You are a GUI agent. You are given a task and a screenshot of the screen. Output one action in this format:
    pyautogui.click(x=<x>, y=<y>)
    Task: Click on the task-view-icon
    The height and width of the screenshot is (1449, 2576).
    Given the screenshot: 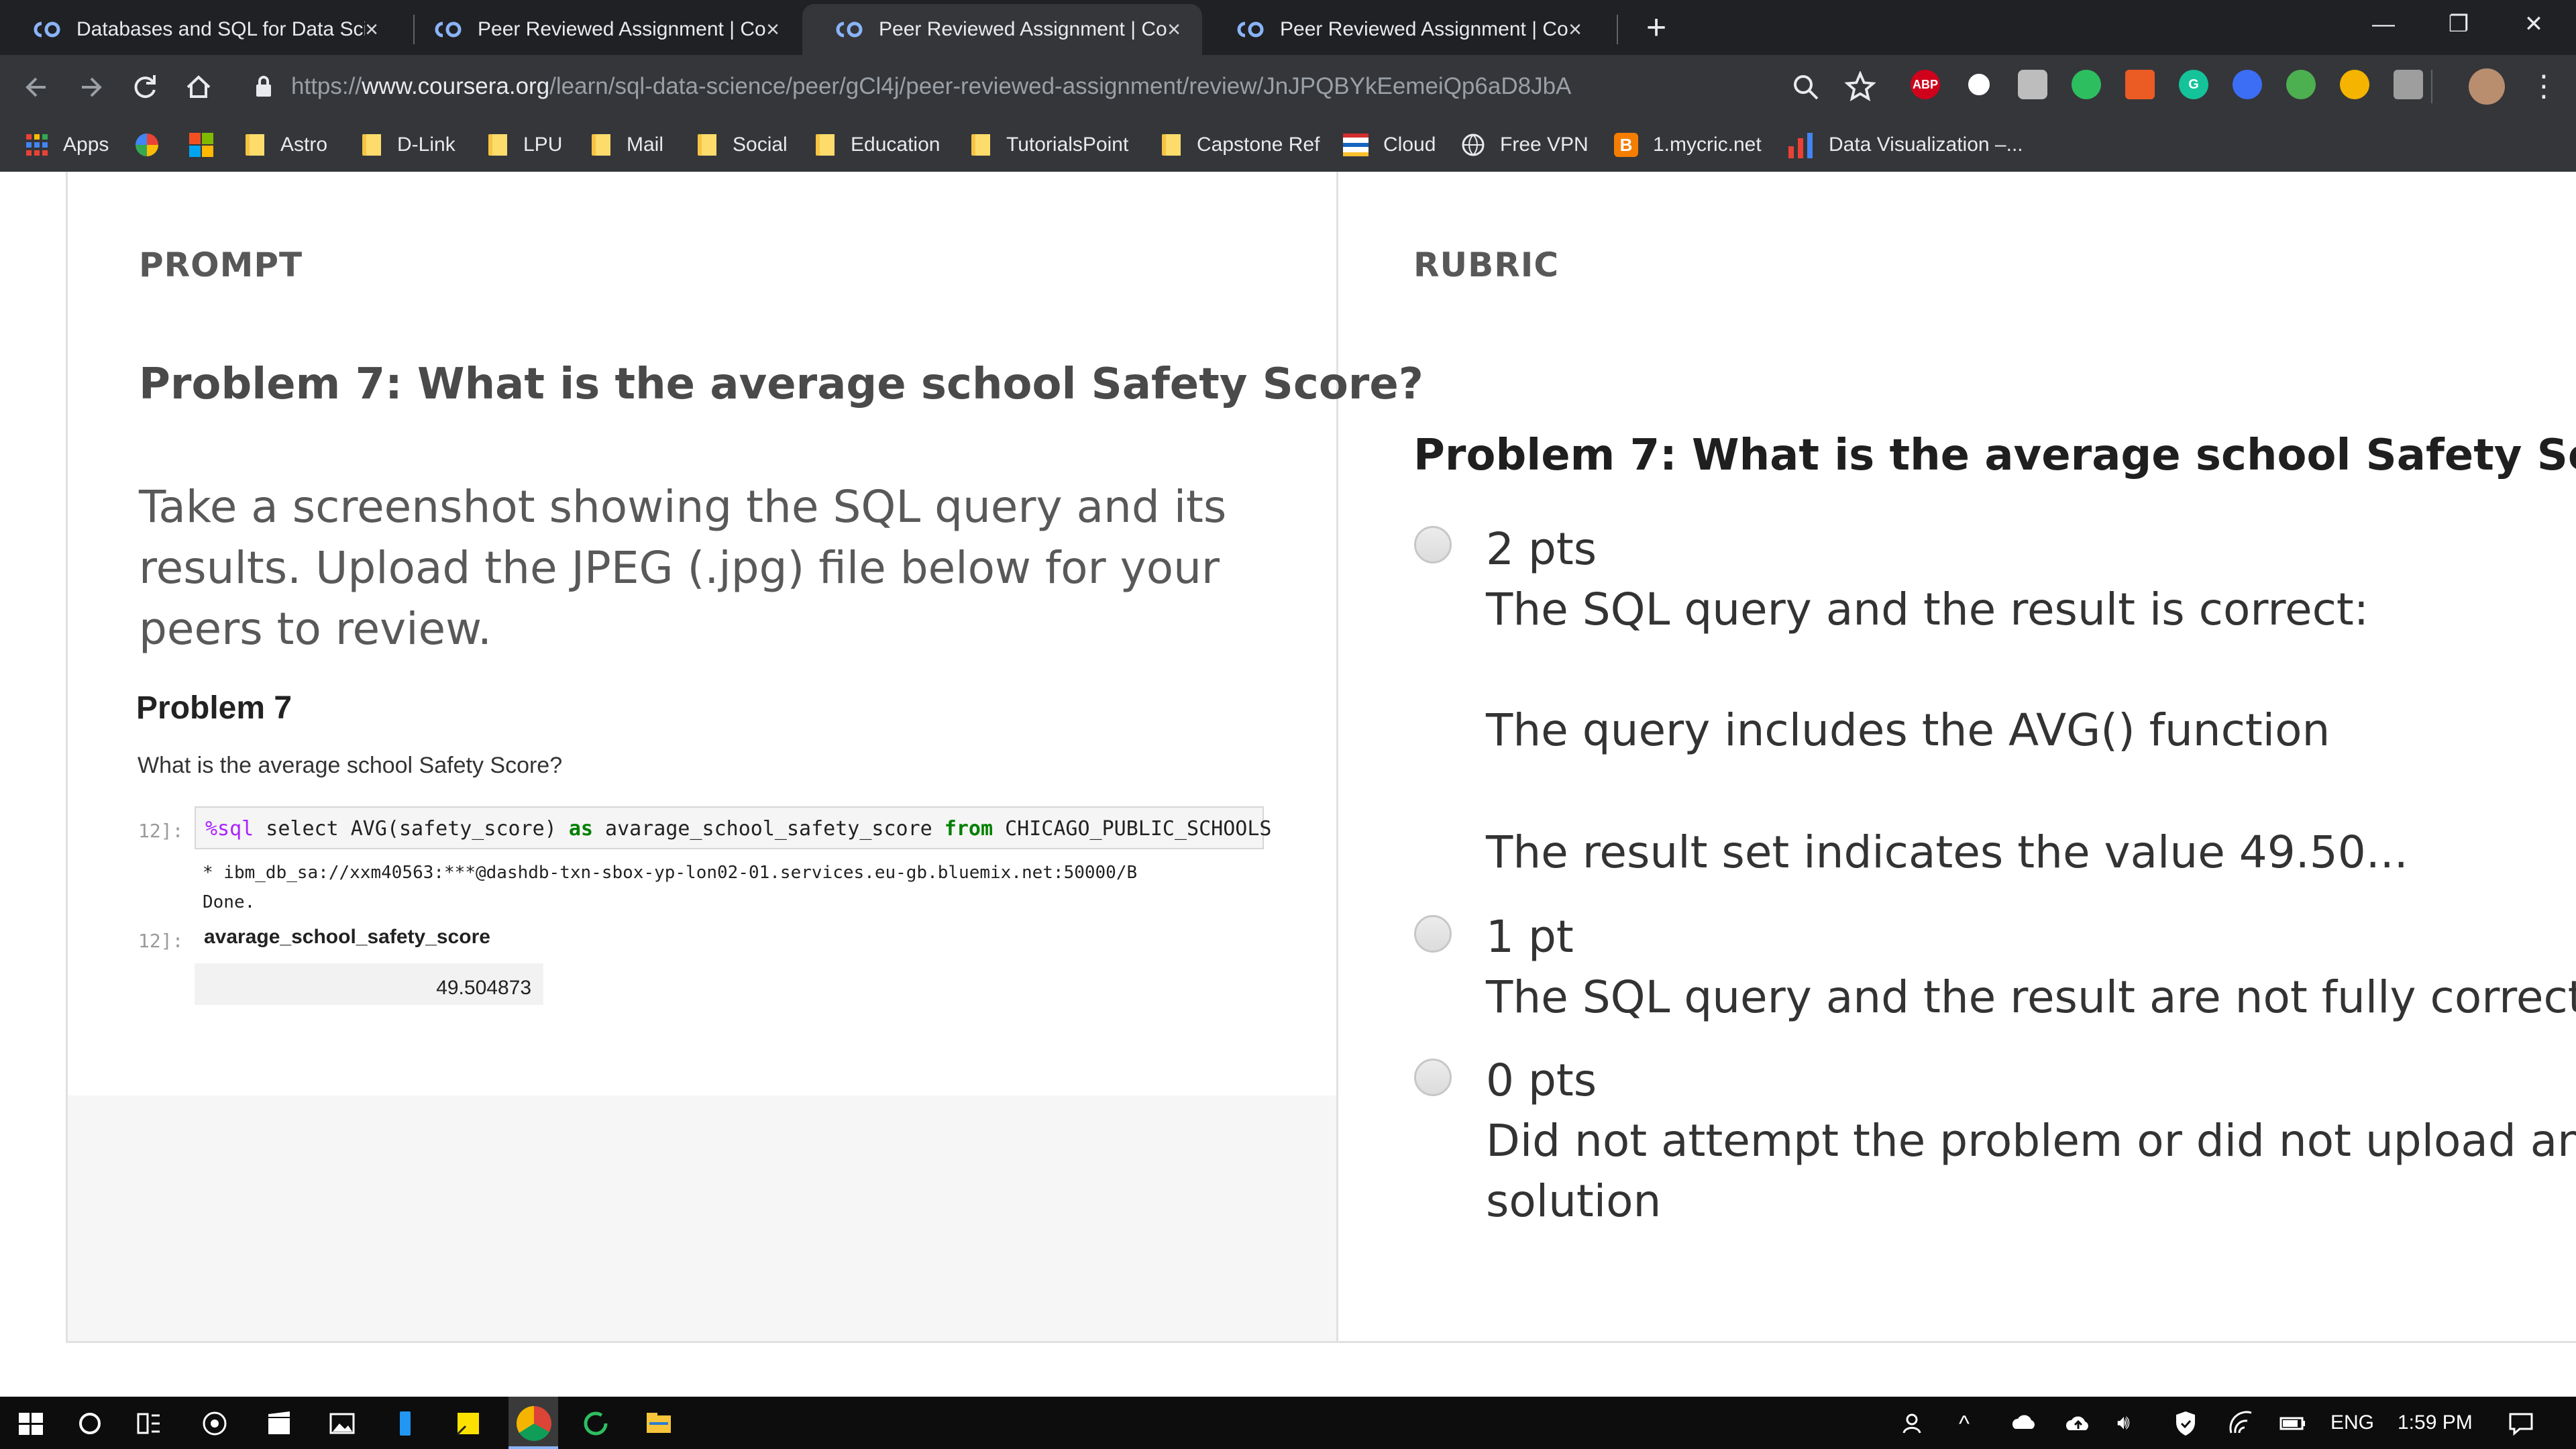 What is the action you would take?
    pyautogui.click(x=148, y=1423)
    